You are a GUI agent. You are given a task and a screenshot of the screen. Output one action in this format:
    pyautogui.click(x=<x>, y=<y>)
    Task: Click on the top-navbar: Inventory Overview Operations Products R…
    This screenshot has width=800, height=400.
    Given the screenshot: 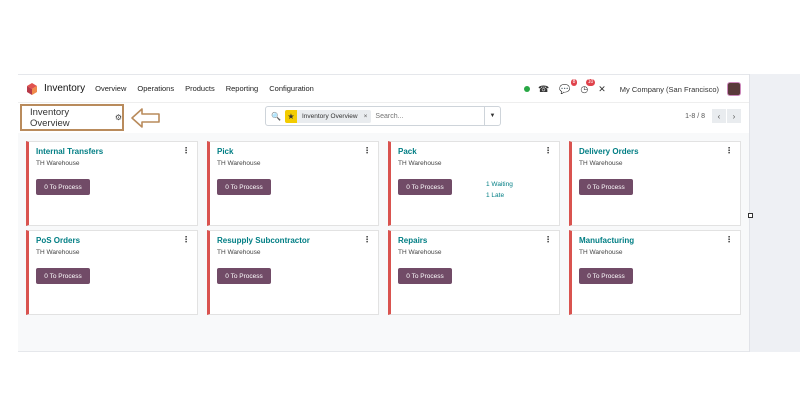 What is the action you would take?
    pyautogui.click(x=383, y=89)
    